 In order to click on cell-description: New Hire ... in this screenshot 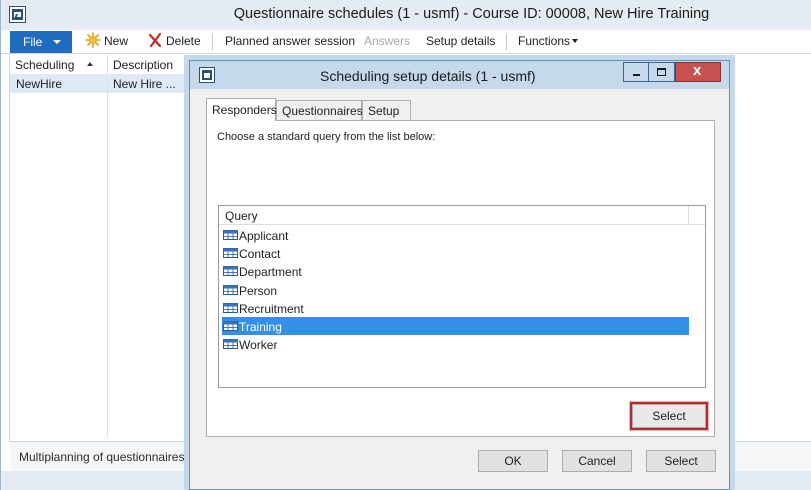, I will do `click(144, 84)`.